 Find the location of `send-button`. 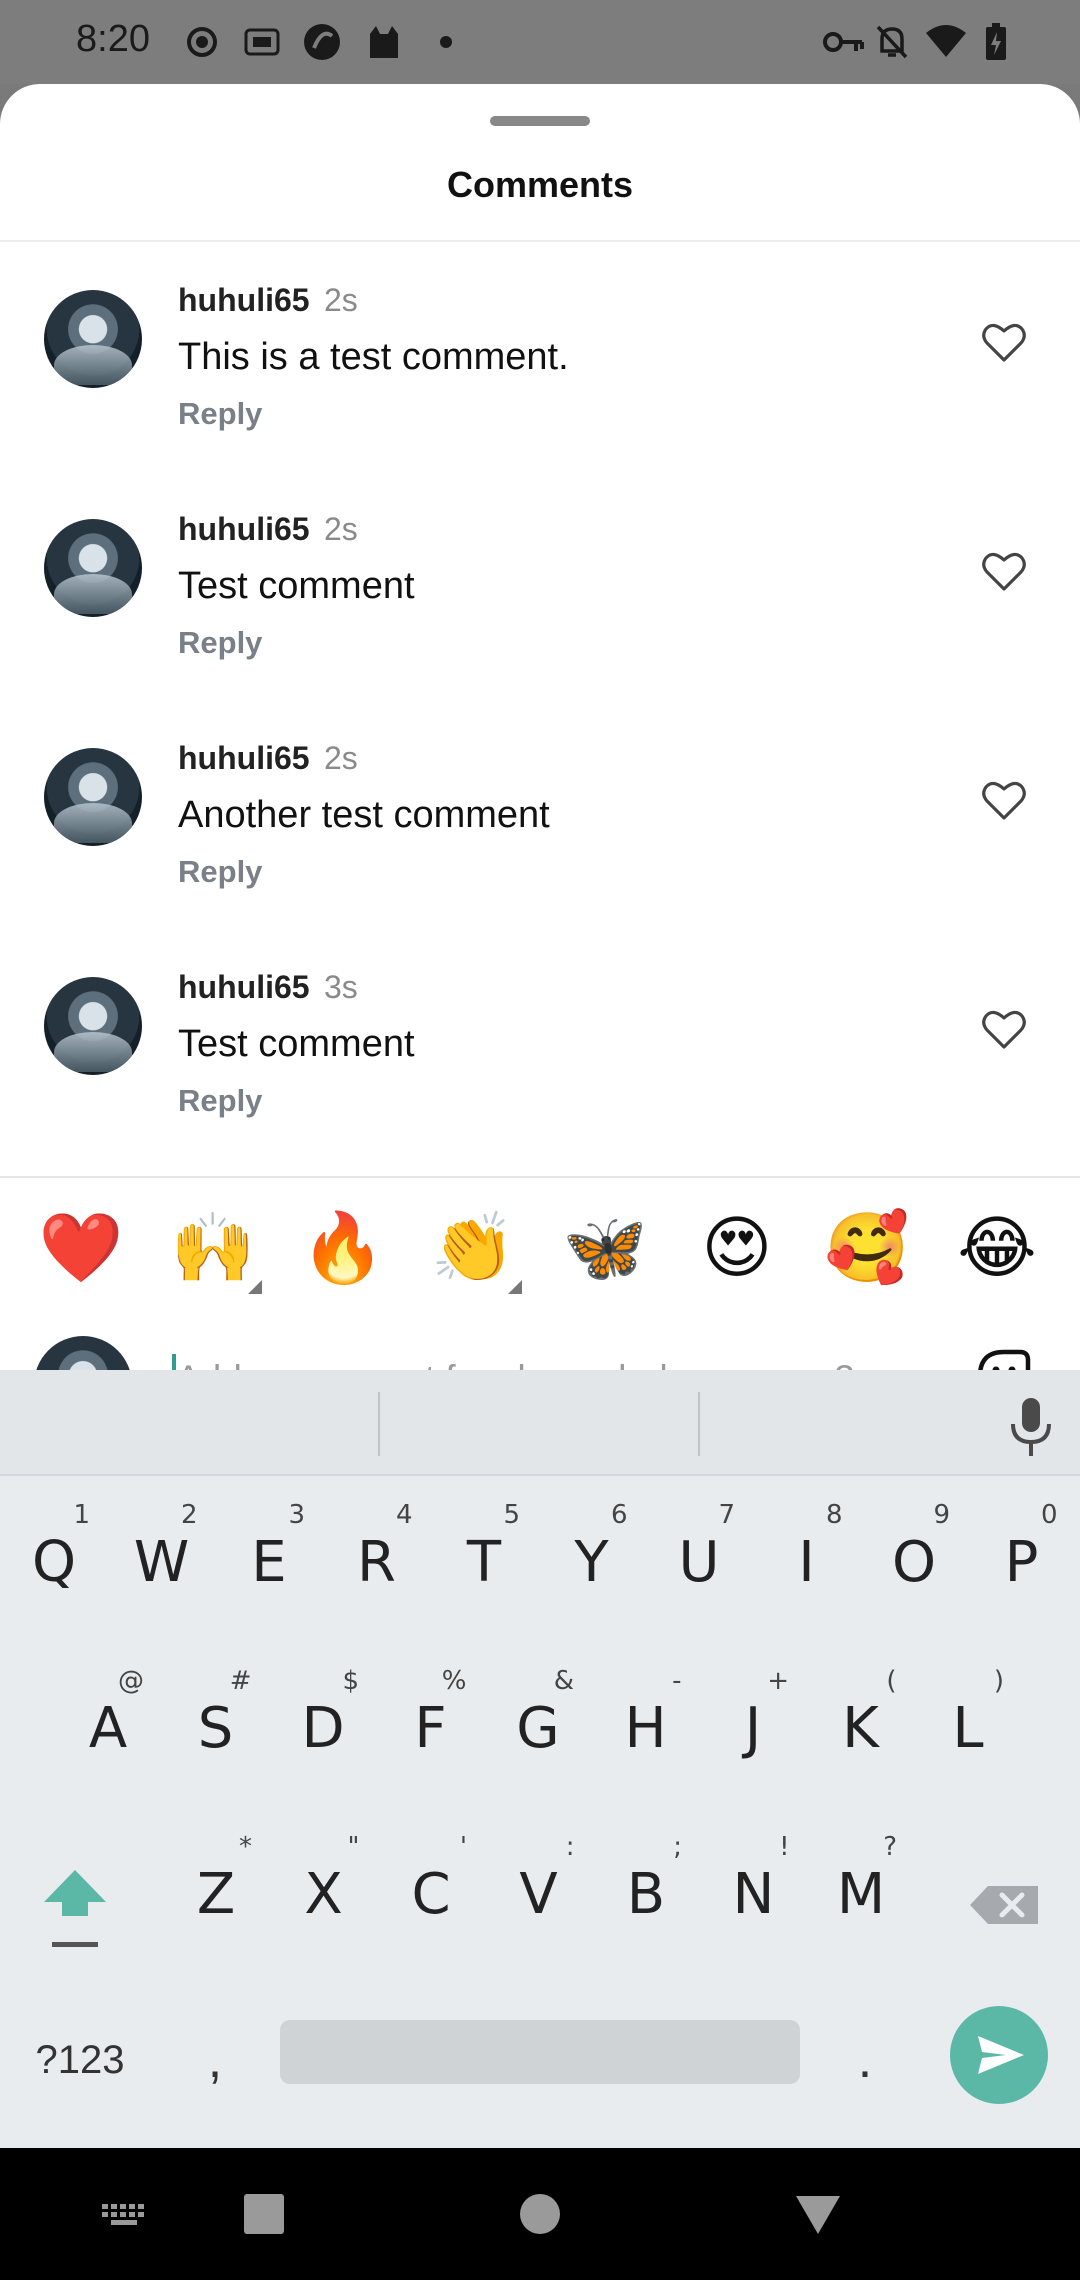

send-button is located at coordinates (999, 2055).